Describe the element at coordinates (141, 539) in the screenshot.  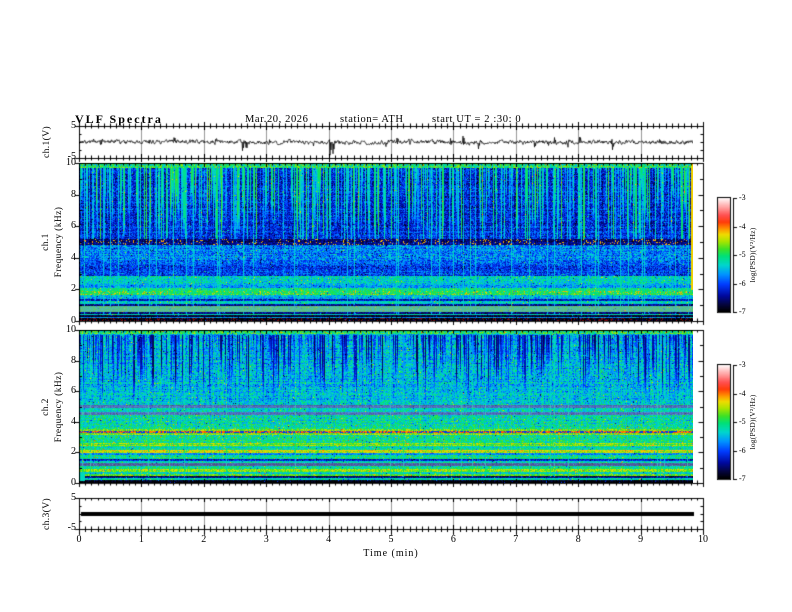
I see `x-tick-label: 1` at that location.